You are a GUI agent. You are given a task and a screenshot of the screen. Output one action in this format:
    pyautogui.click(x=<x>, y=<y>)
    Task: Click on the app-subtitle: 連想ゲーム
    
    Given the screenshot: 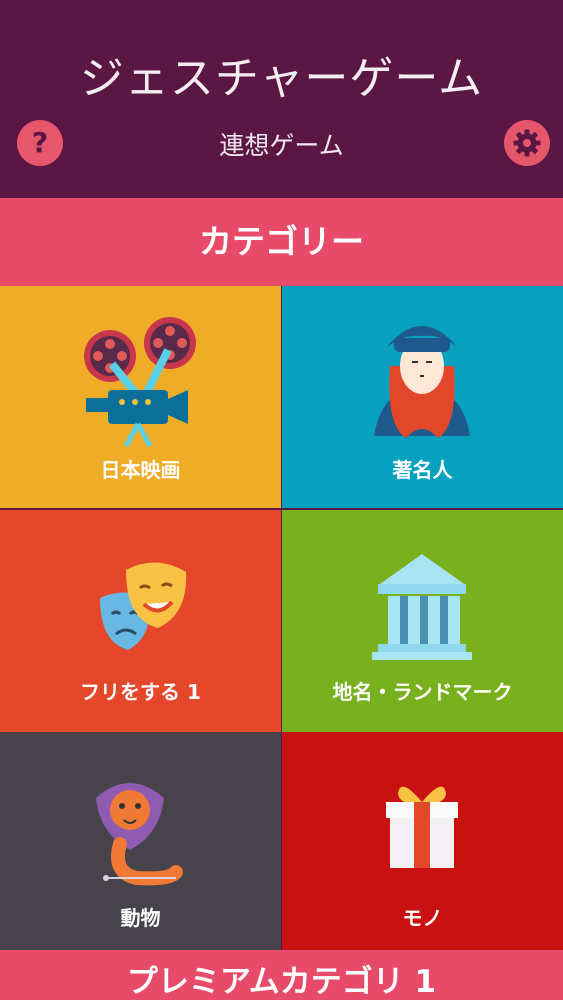 What is the action you would take?
    pyautogui.click(x=281, y=145)
    